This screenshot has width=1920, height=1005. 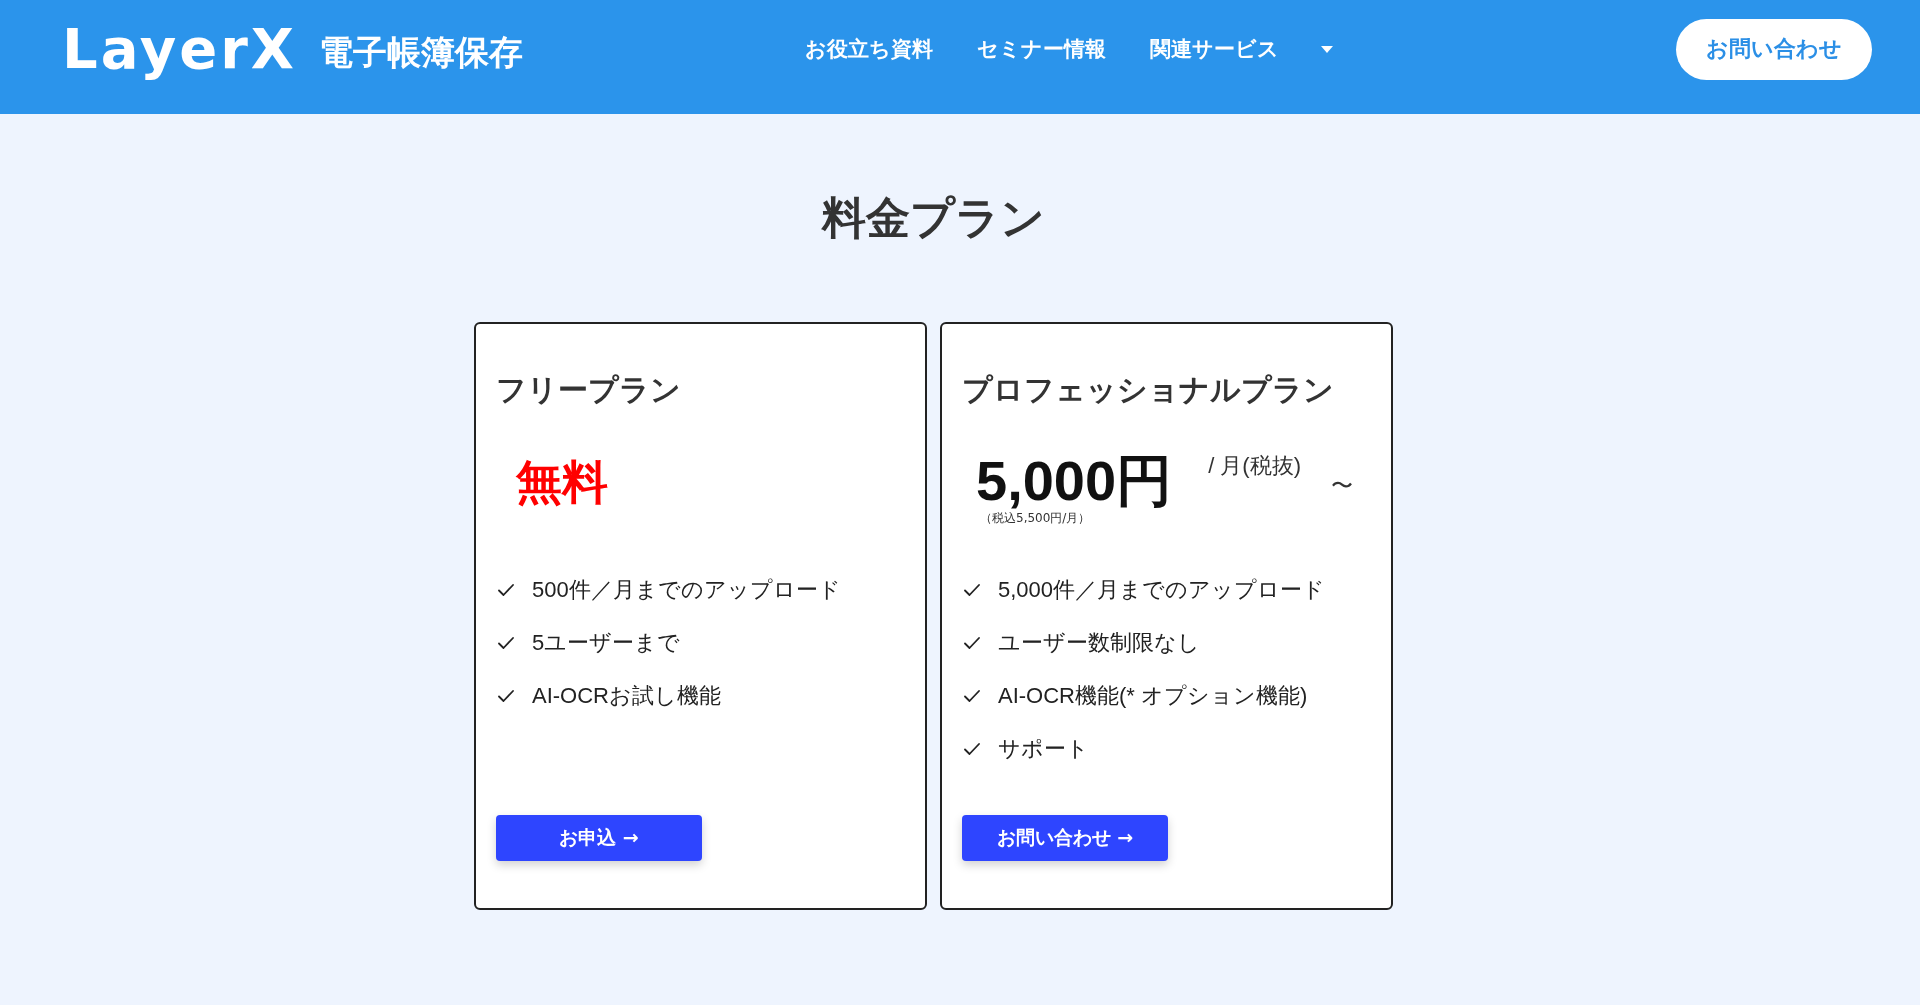 What do you see at coordinates (1099, 643) in the screenshot?
I see `feature-text: ユーザー数制限なし` at bounding box center [1099, 643].